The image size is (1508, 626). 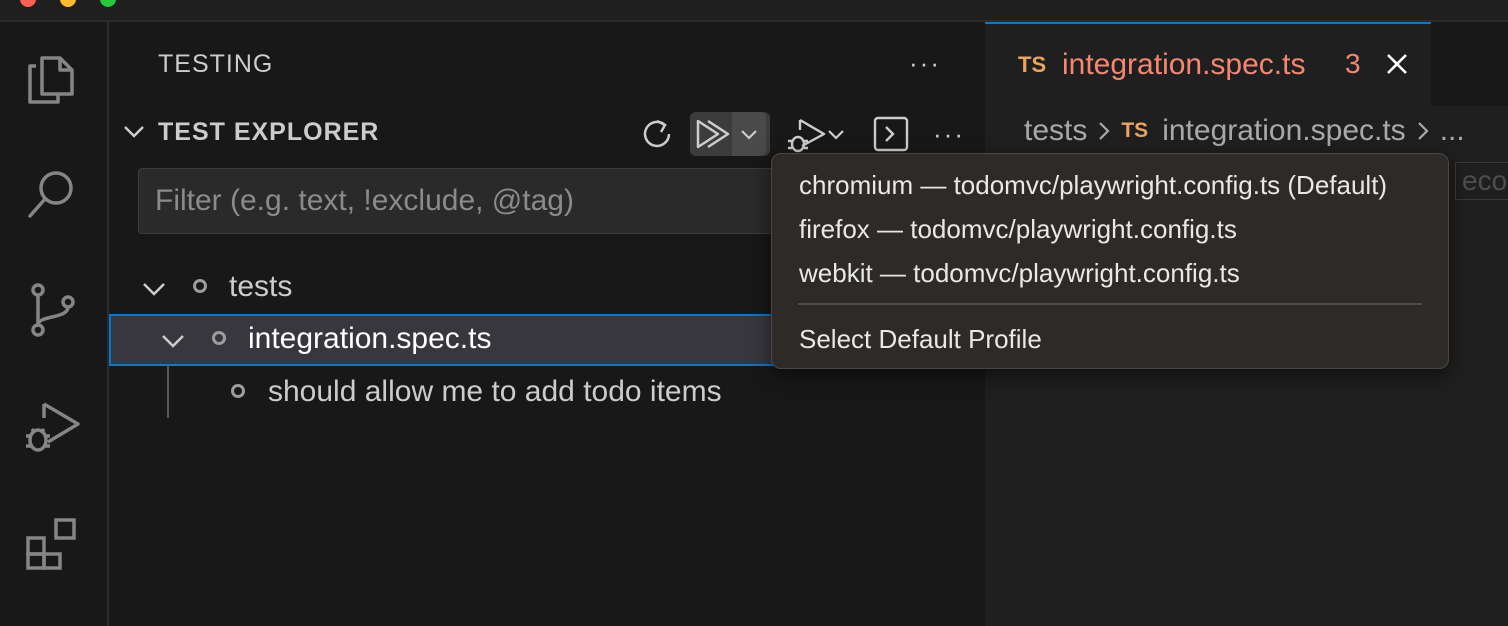 What do you see at coordinates (52, 310) in the screenshot?
I see `source-control-icon` at bounding box center [52, 310].